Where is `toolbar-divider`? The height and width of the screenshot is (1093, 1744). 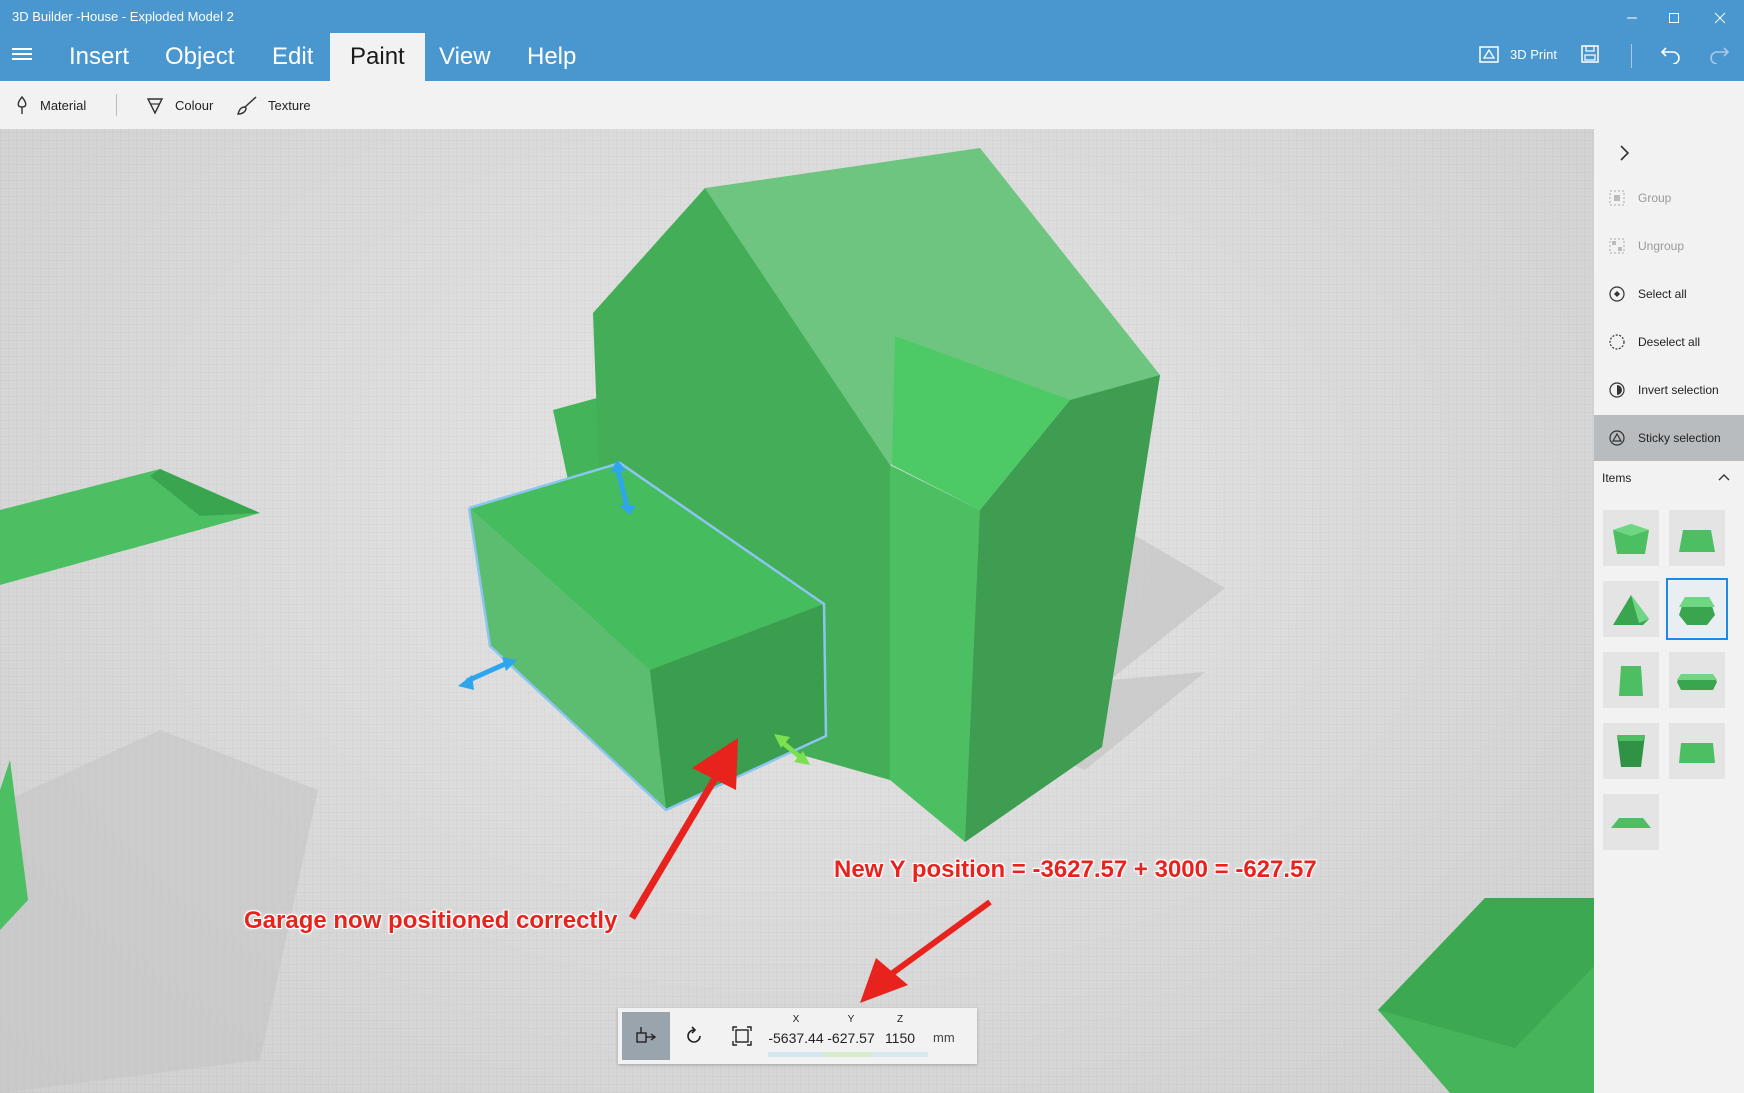
toolbar-divider is located at coordinates (1631, 56).